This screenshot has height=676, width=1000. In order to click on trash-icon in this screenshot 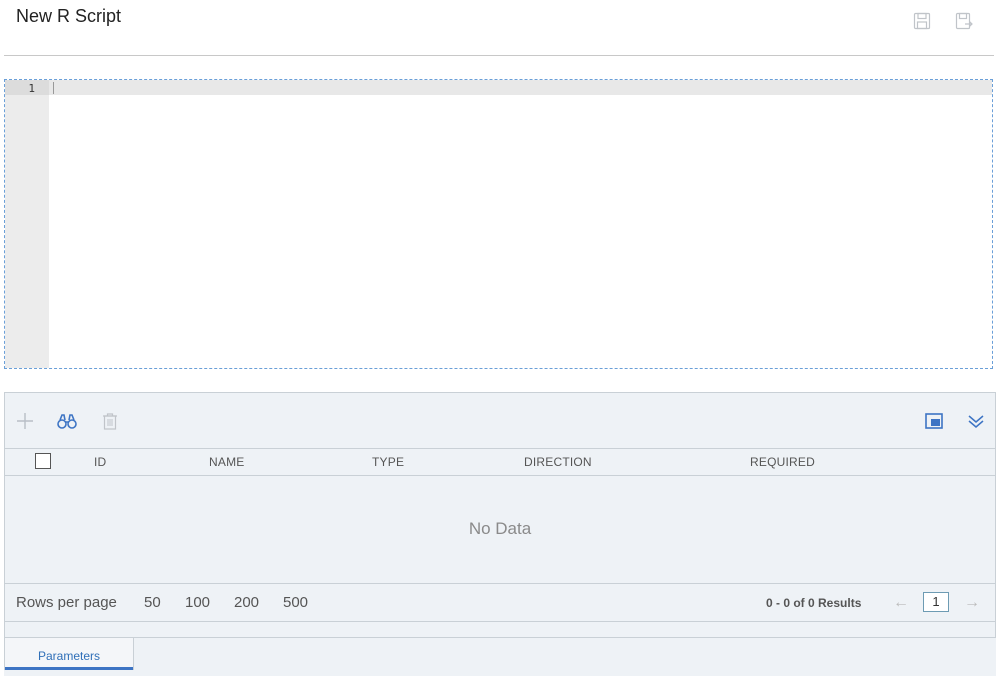, I will do `click(110, 421)`.